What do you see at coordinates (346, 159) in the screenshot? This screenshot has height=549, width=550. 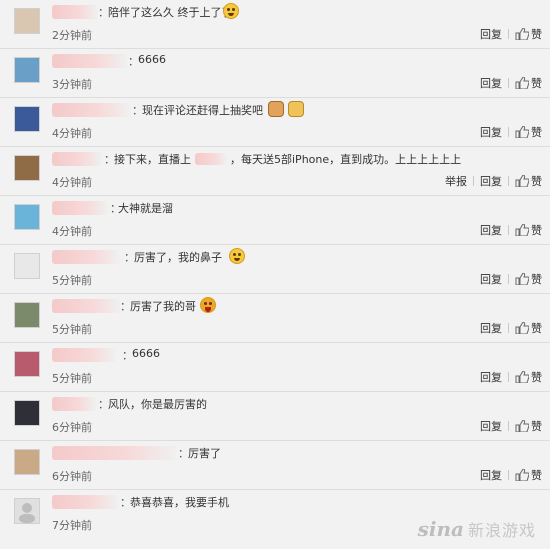 I see `comment-text-continued: ，每天送5部iPhone，直到成功。上上上上上上` at bounding box center [346, 159].